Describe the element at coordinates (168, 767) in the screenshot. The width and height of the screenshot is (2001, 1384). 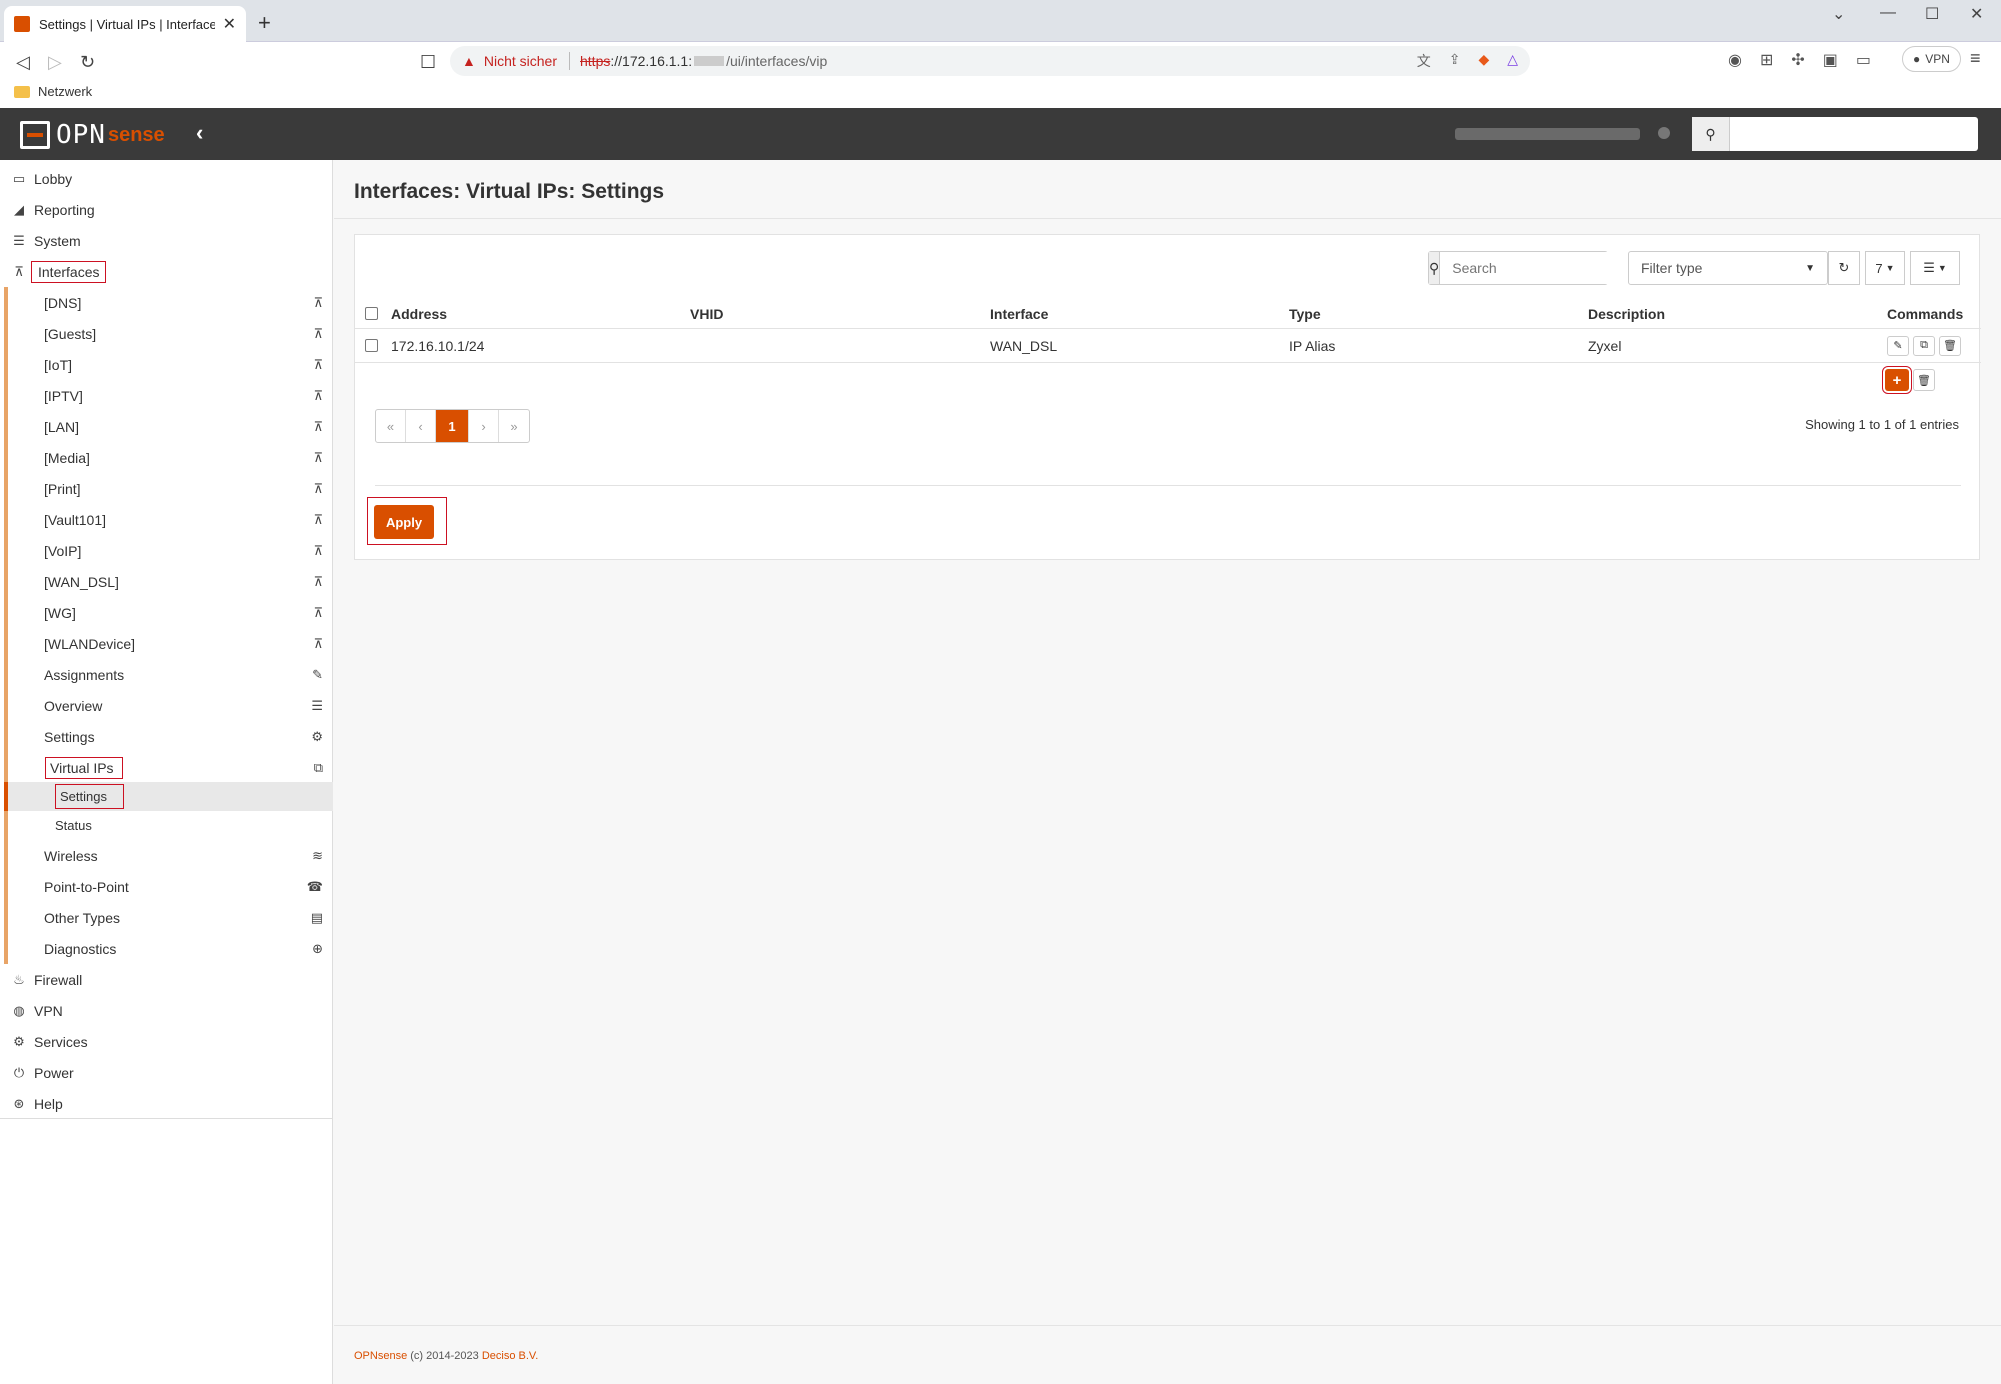
I see `sidebar-item-virtual-ips: Virtual IPs ⧉` at that location.